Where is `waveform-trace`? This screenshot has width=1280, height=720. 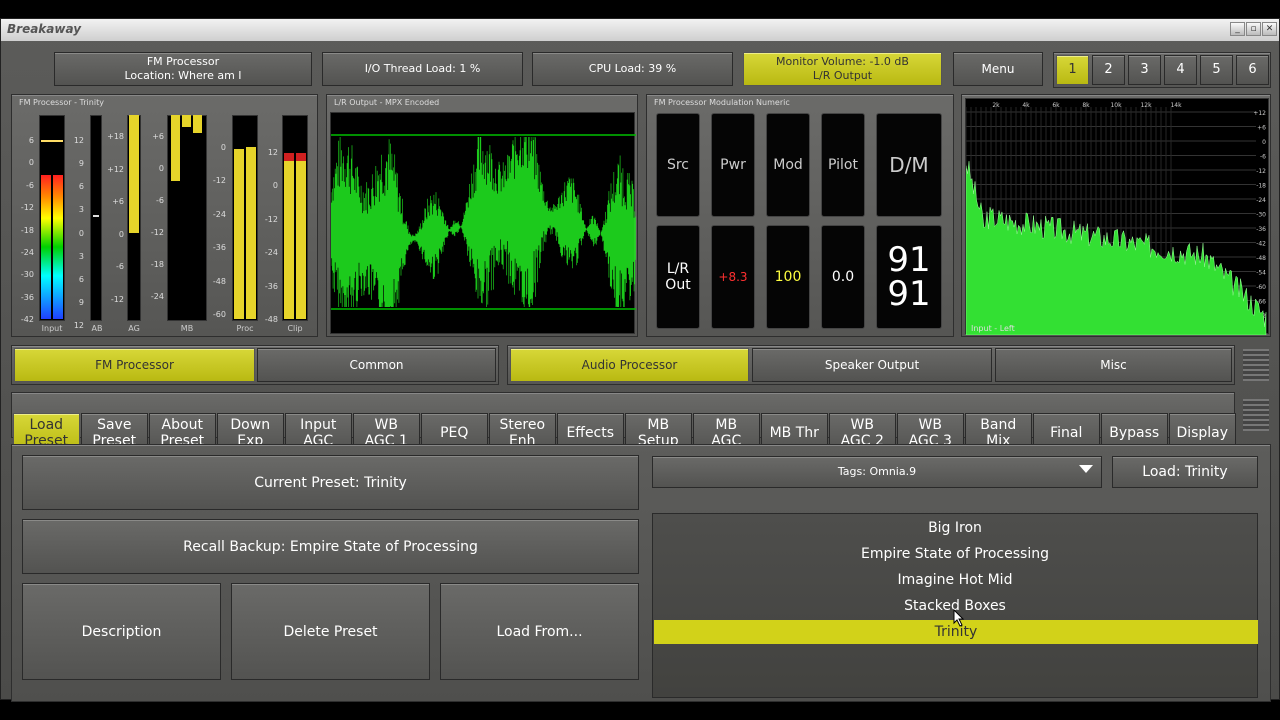
waveform-trace is located at coordinates (483, 222).